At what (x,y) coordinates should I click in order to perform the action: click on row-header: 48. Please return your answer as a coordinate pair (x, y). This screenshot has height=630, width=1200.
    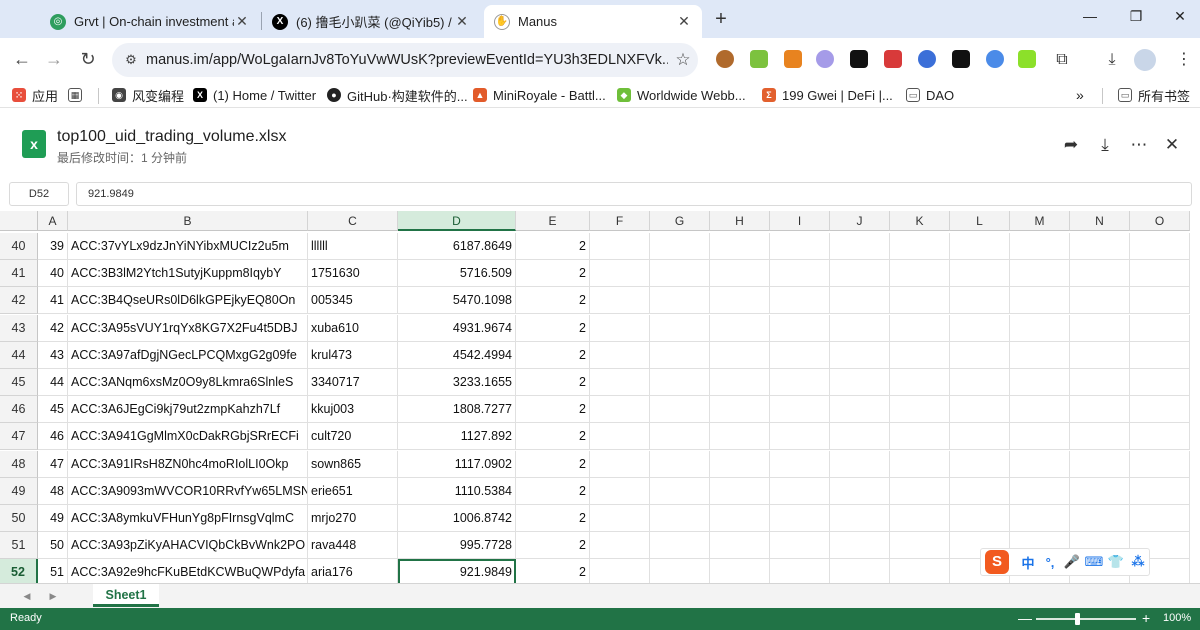
    Looking at the image, I should click on (19, 464).